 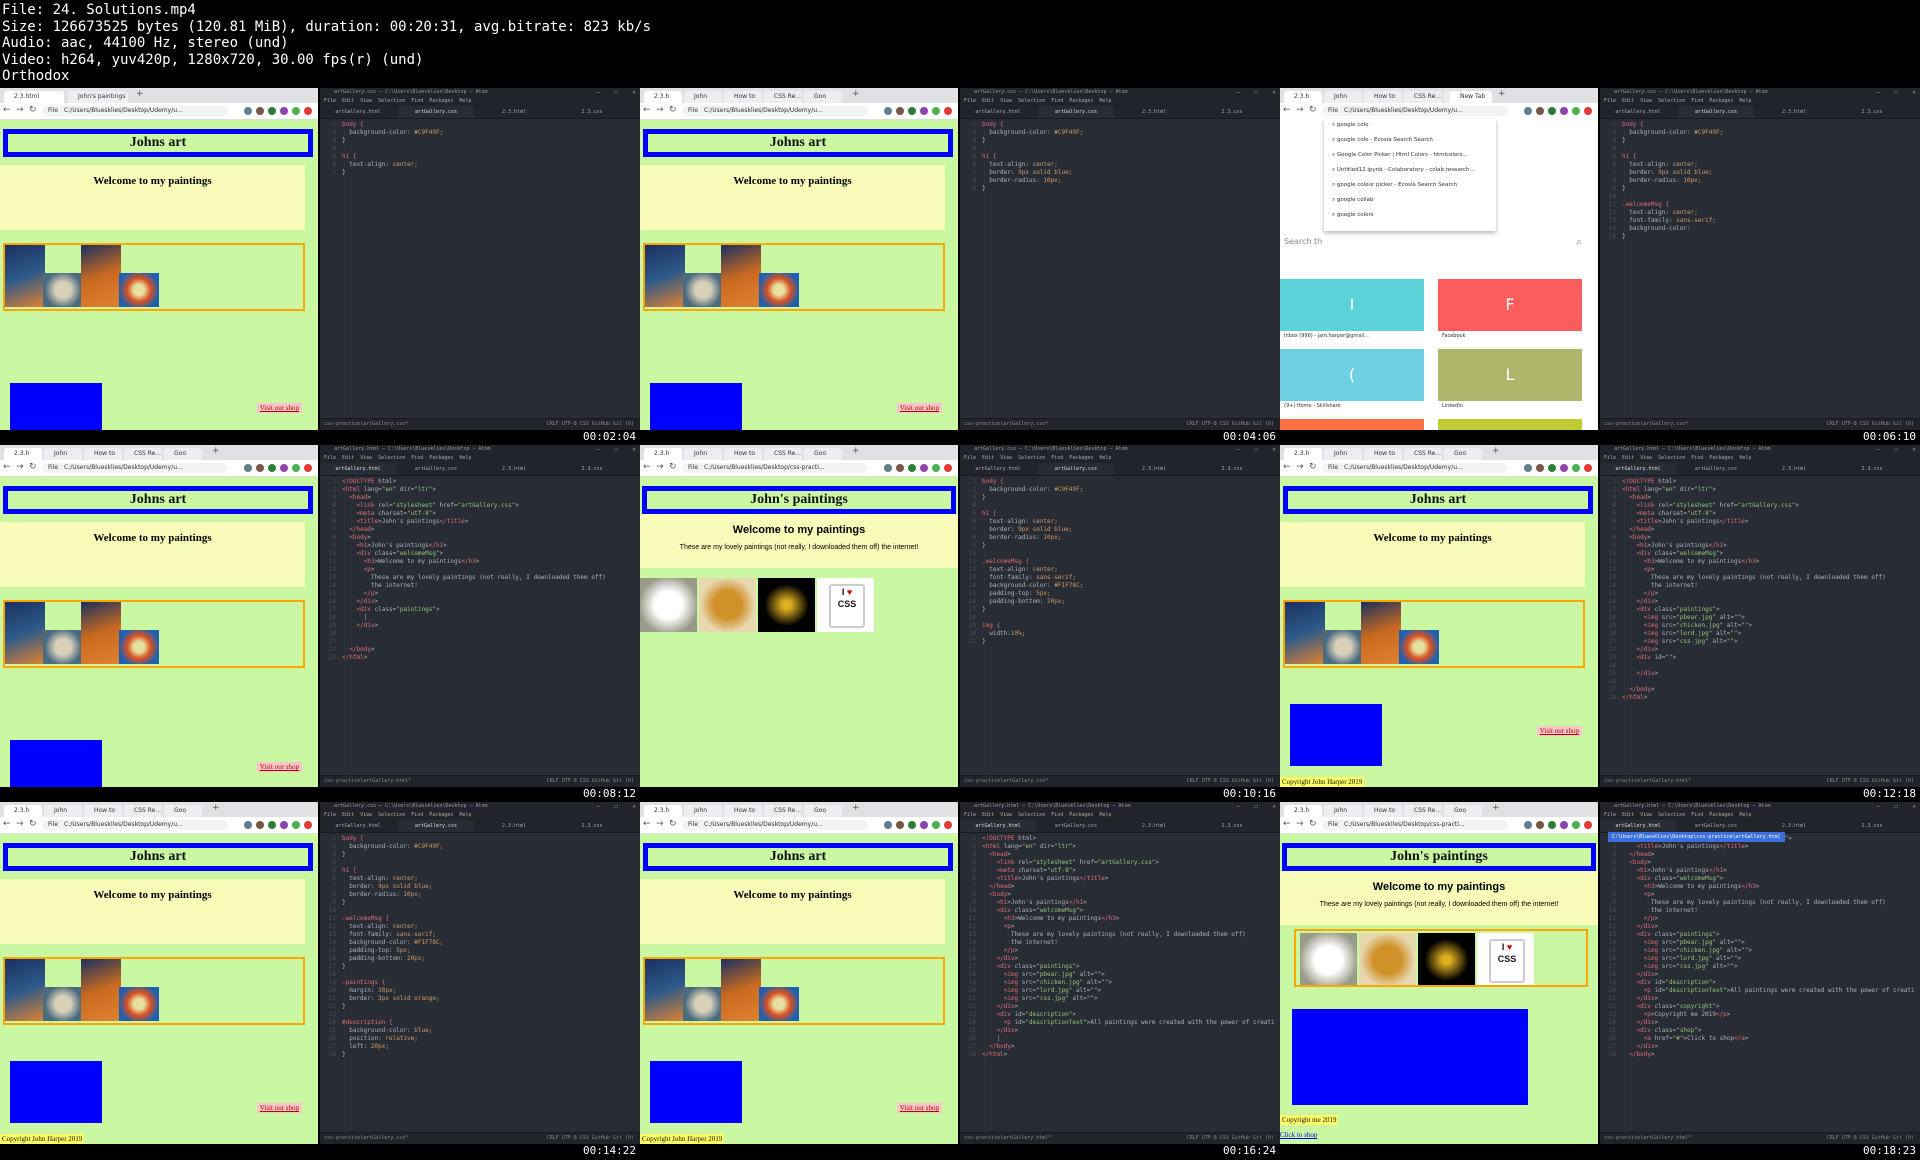 What do you see at coordinates (1510, 305) in the screenshot?
I see `shortcut-tile: F` at bounding box center [1510, 305].